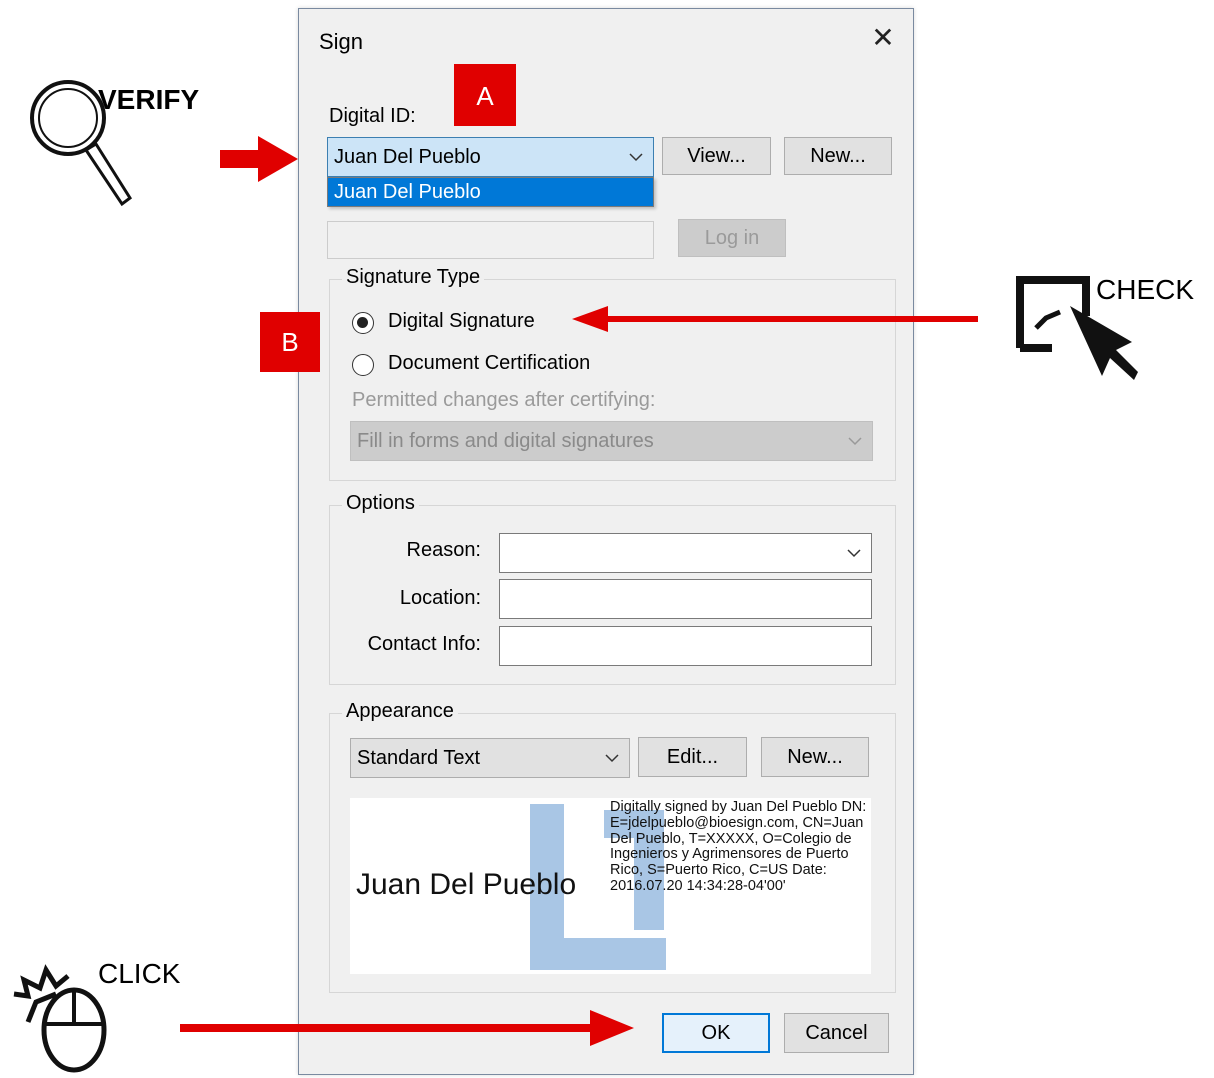  Describe the element at coordinates (836, 1033) in the screenshot. I see `cancel-button: Cancel` at that location.